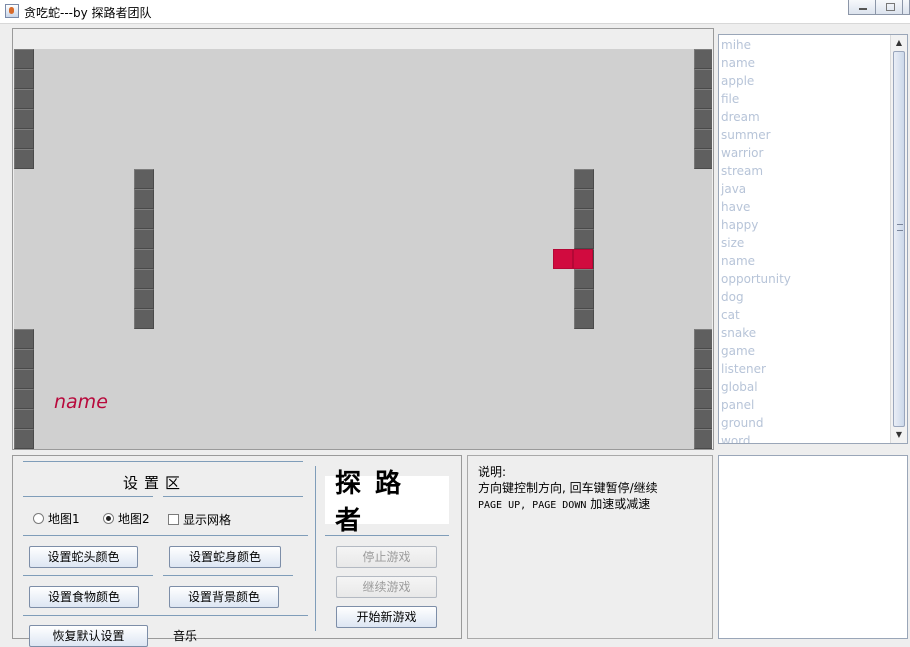  Describe the element at coordinates (207, 520) in the screenshot. I see `show-grid-label: 显示网格` at that location.